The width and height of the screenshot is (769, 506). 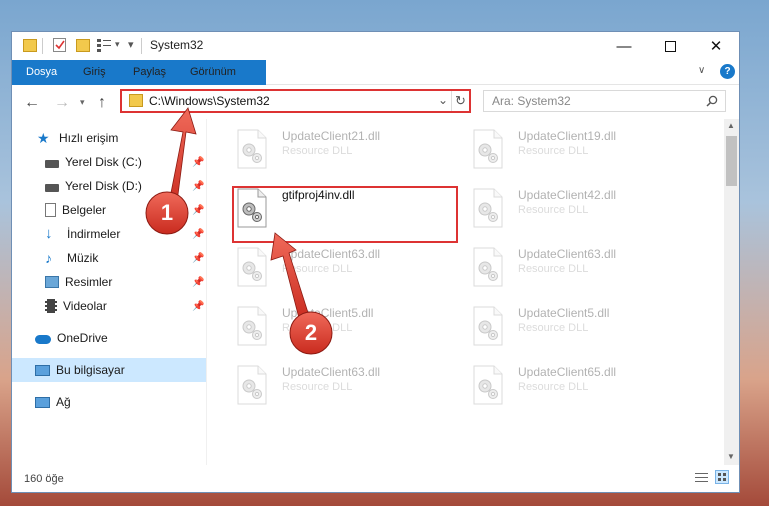 I want to click on vertical-scrollbar: ▲ ▼, so click(x=731, y=292).